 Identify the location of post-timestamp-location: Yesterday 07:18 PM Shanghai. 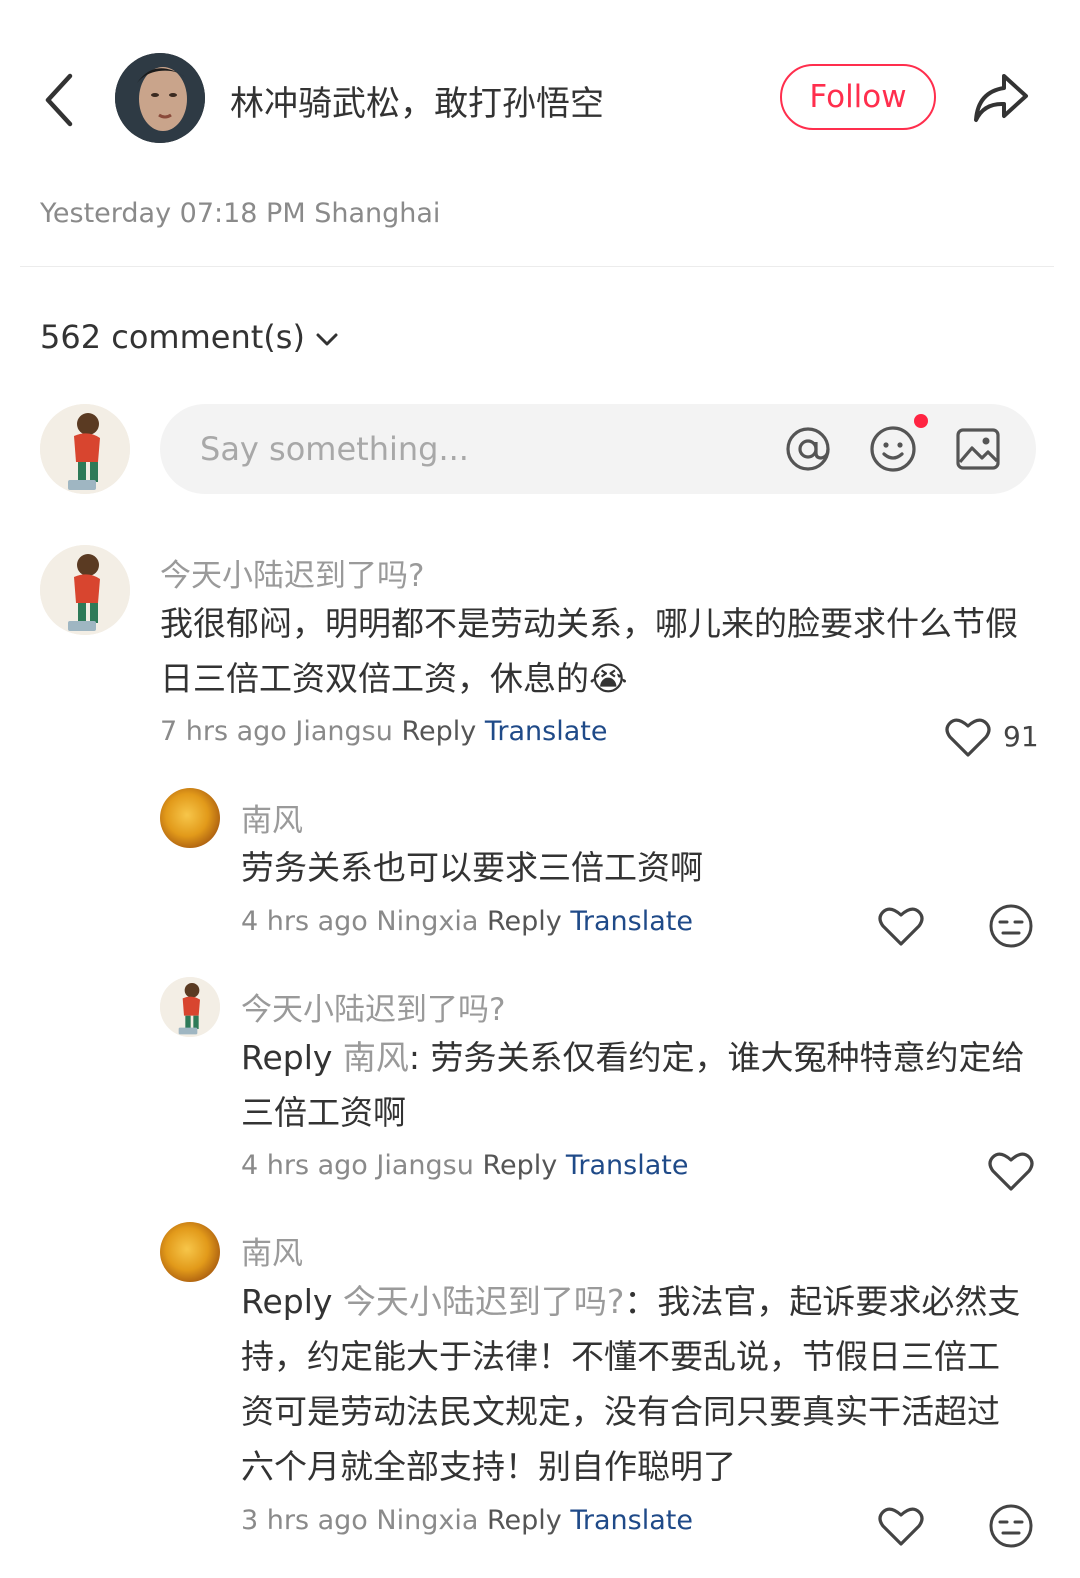
(240, 213).